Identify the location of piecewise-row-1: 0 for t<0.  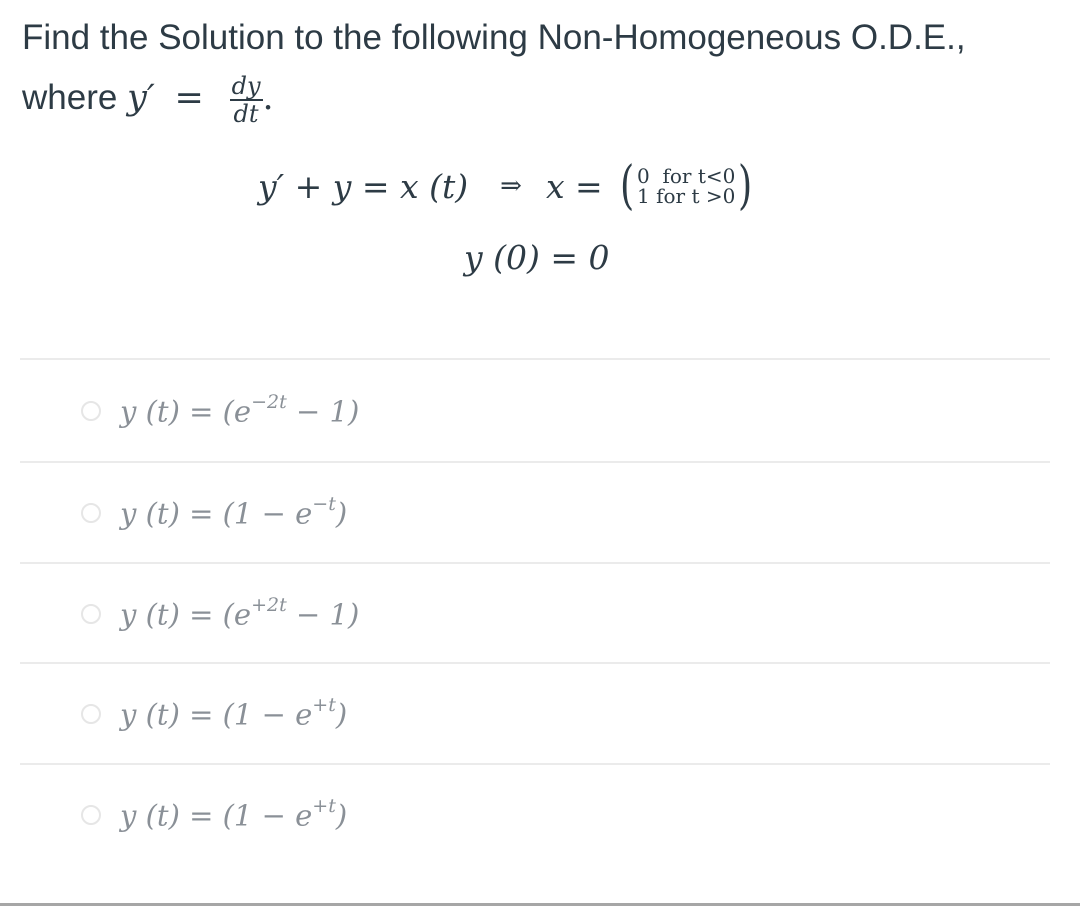
(686, 176).